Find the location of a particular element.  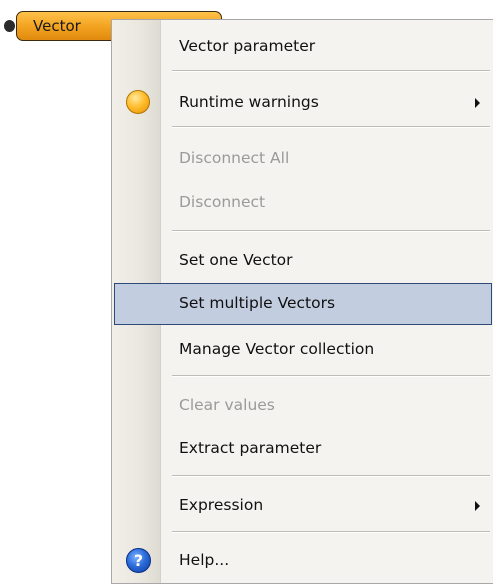

menu-item-expression: Expression is located at coordinates (303, 506).